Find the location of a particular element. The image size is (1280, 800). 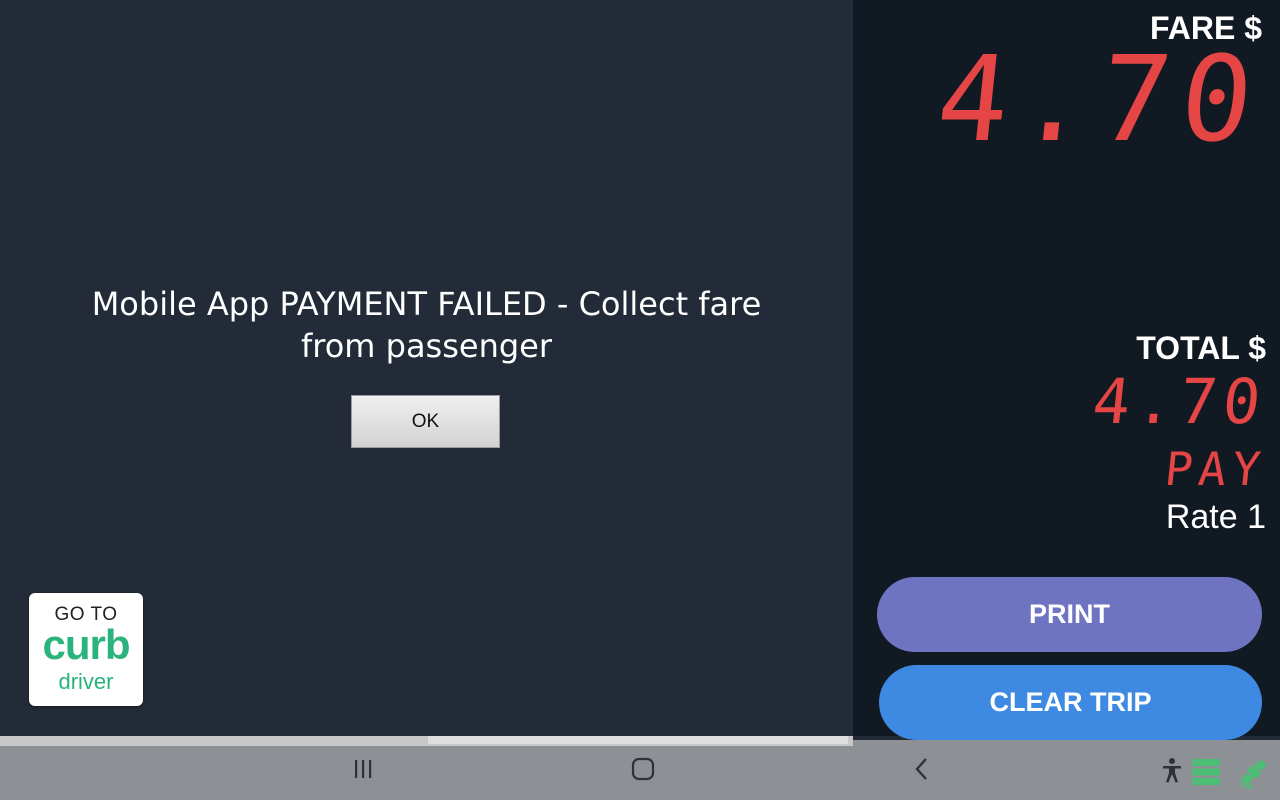

clear-trip-button: CLEAR TRIP is located at coordinates (1070, 702).